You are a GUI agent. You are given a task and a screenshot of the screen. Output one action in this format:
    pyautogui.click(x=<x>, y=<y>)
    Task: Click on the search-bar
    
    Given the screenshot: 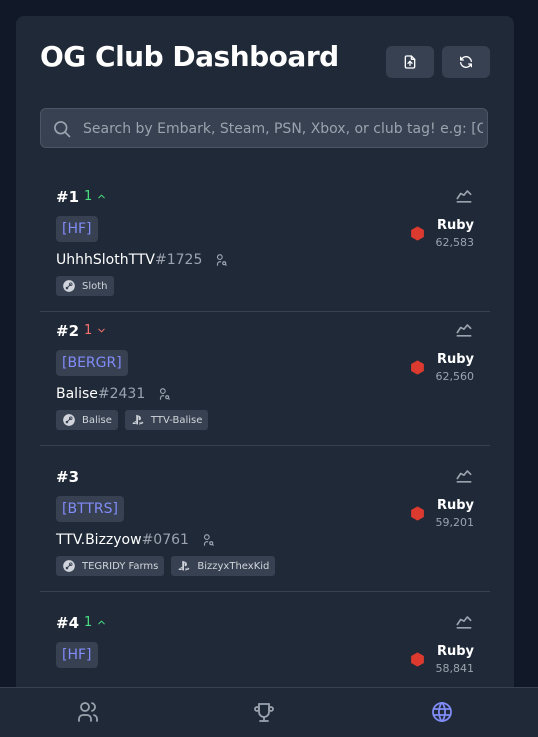 What is the action you would take?
    pyautogui.click(x=264, y=128)
    